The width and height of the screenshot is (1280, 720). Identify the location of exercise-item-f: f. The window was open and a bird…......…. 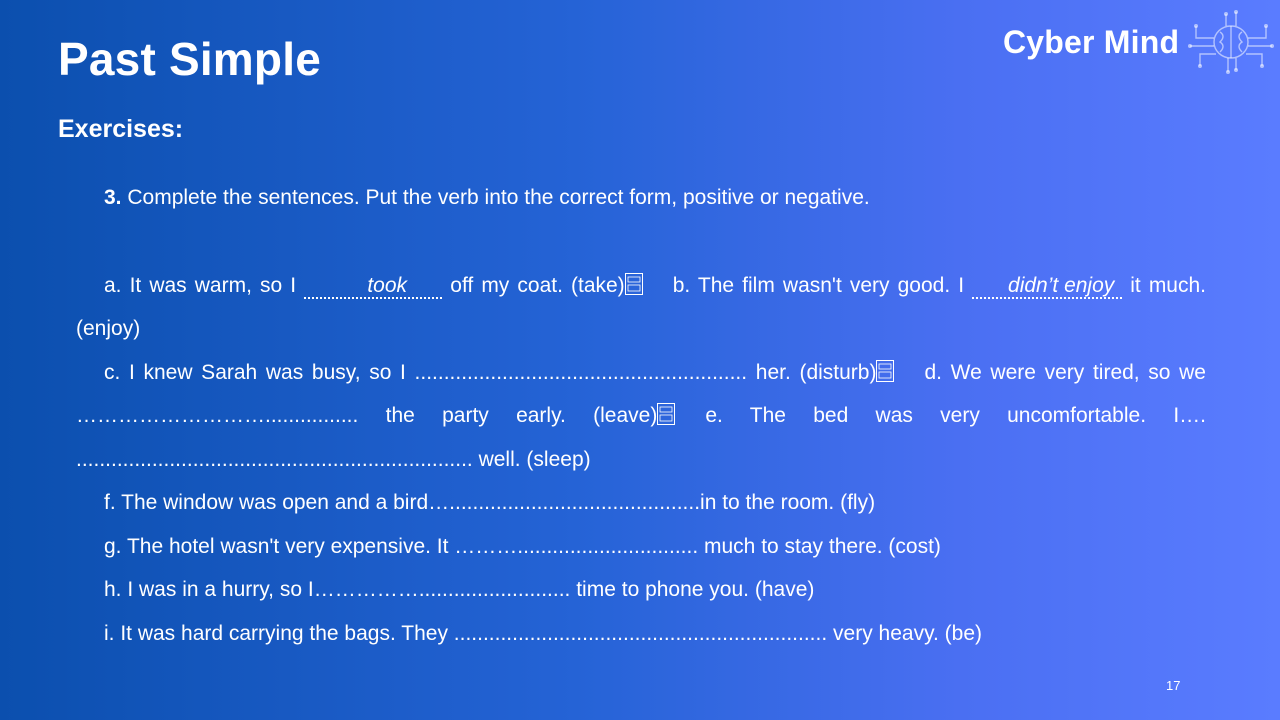
(490, 502).